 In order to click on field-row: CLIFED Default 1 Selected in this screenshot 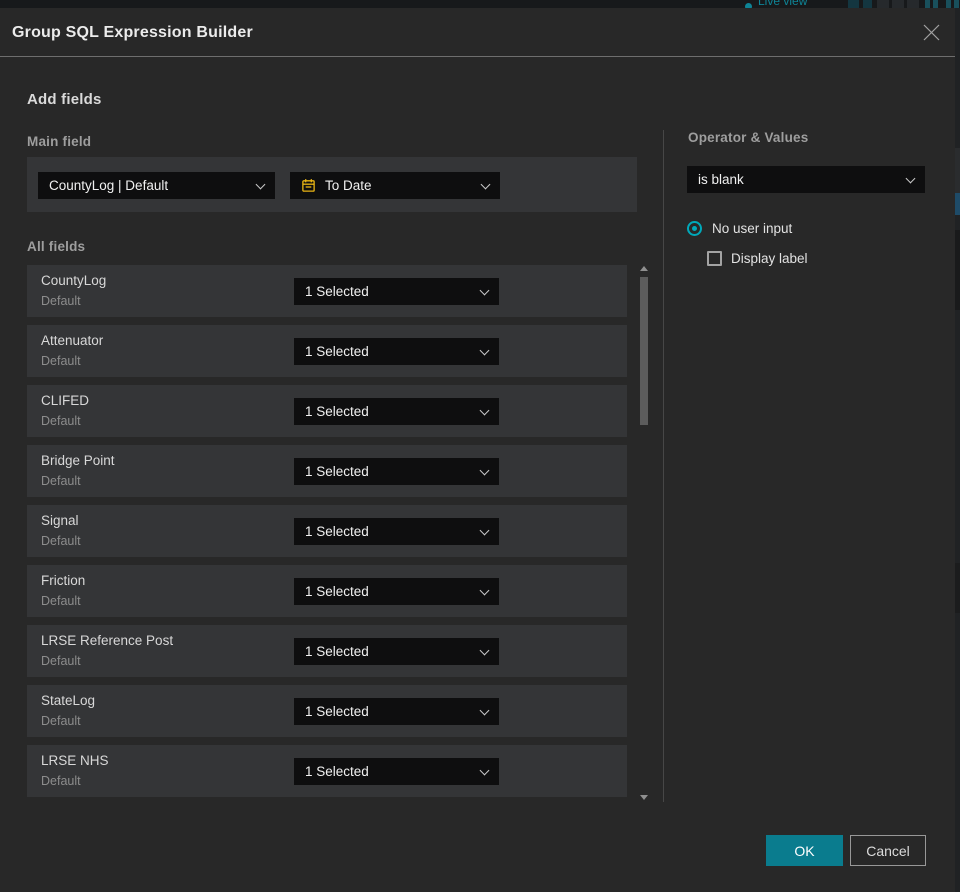, I will do `click(327, 411)`.